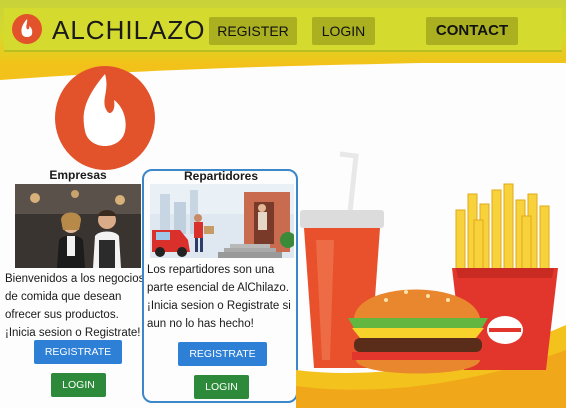  I want to click on repartidores-title: Repartidores, so click(221, 176).